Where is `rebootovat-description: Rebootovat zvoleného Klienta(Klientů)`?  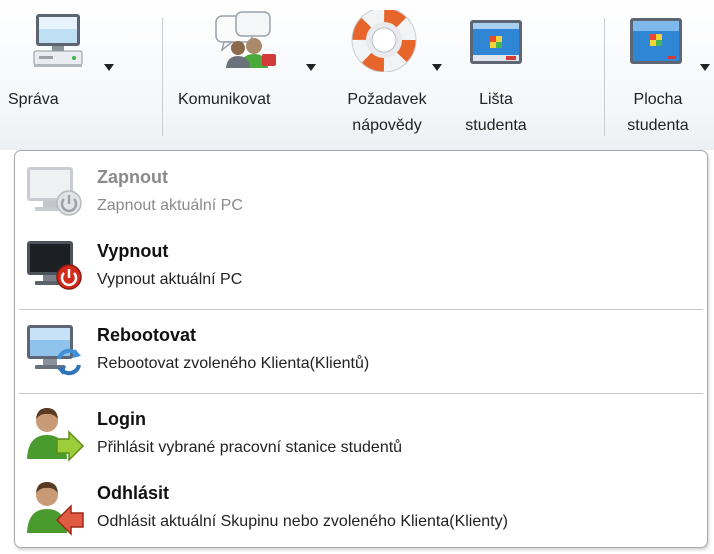 rebootovat-description: Rebootovat zvoleného Klienta(Klientů) is located at coordinates (233, 363).